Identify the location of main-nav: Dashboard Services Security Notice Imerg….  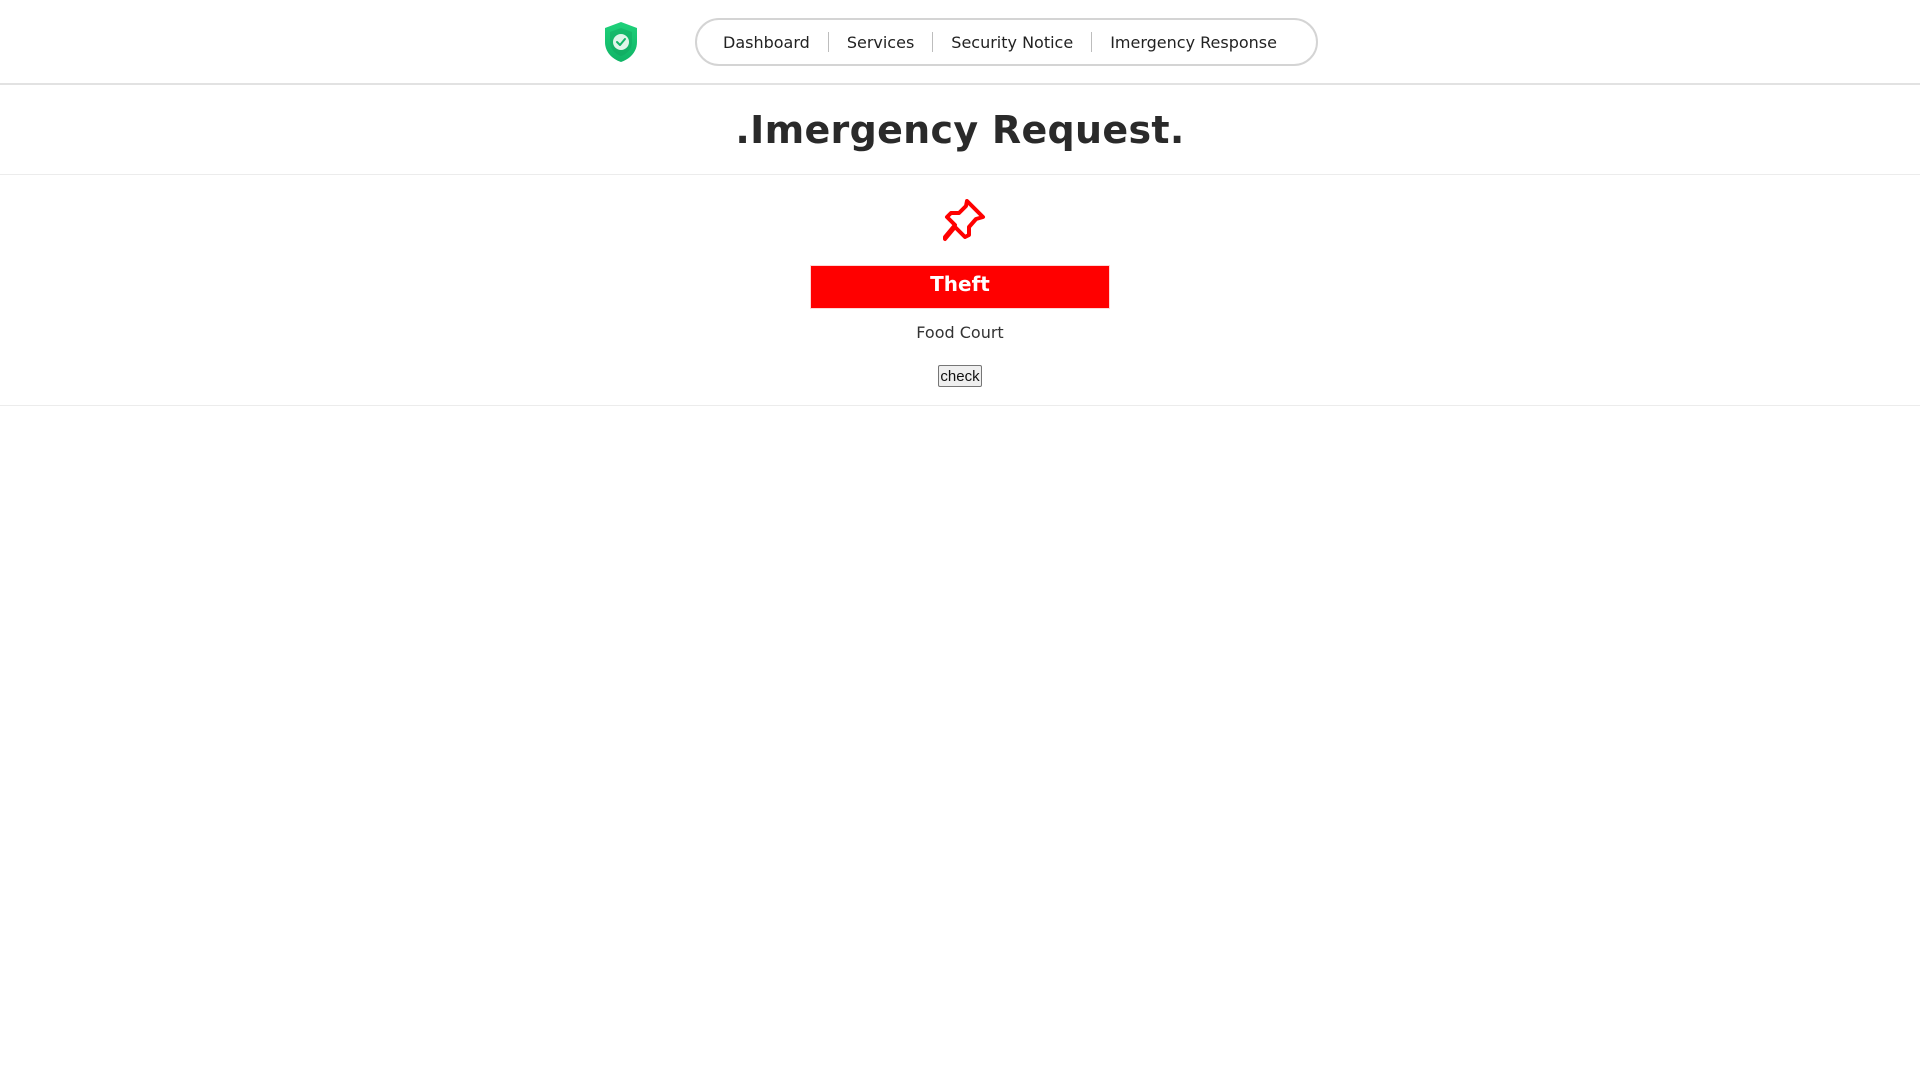
(1006, 42).